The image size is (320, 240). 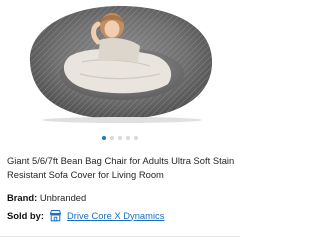 I want to click on brand-value: Unbranded, so click(x=63, y=197).